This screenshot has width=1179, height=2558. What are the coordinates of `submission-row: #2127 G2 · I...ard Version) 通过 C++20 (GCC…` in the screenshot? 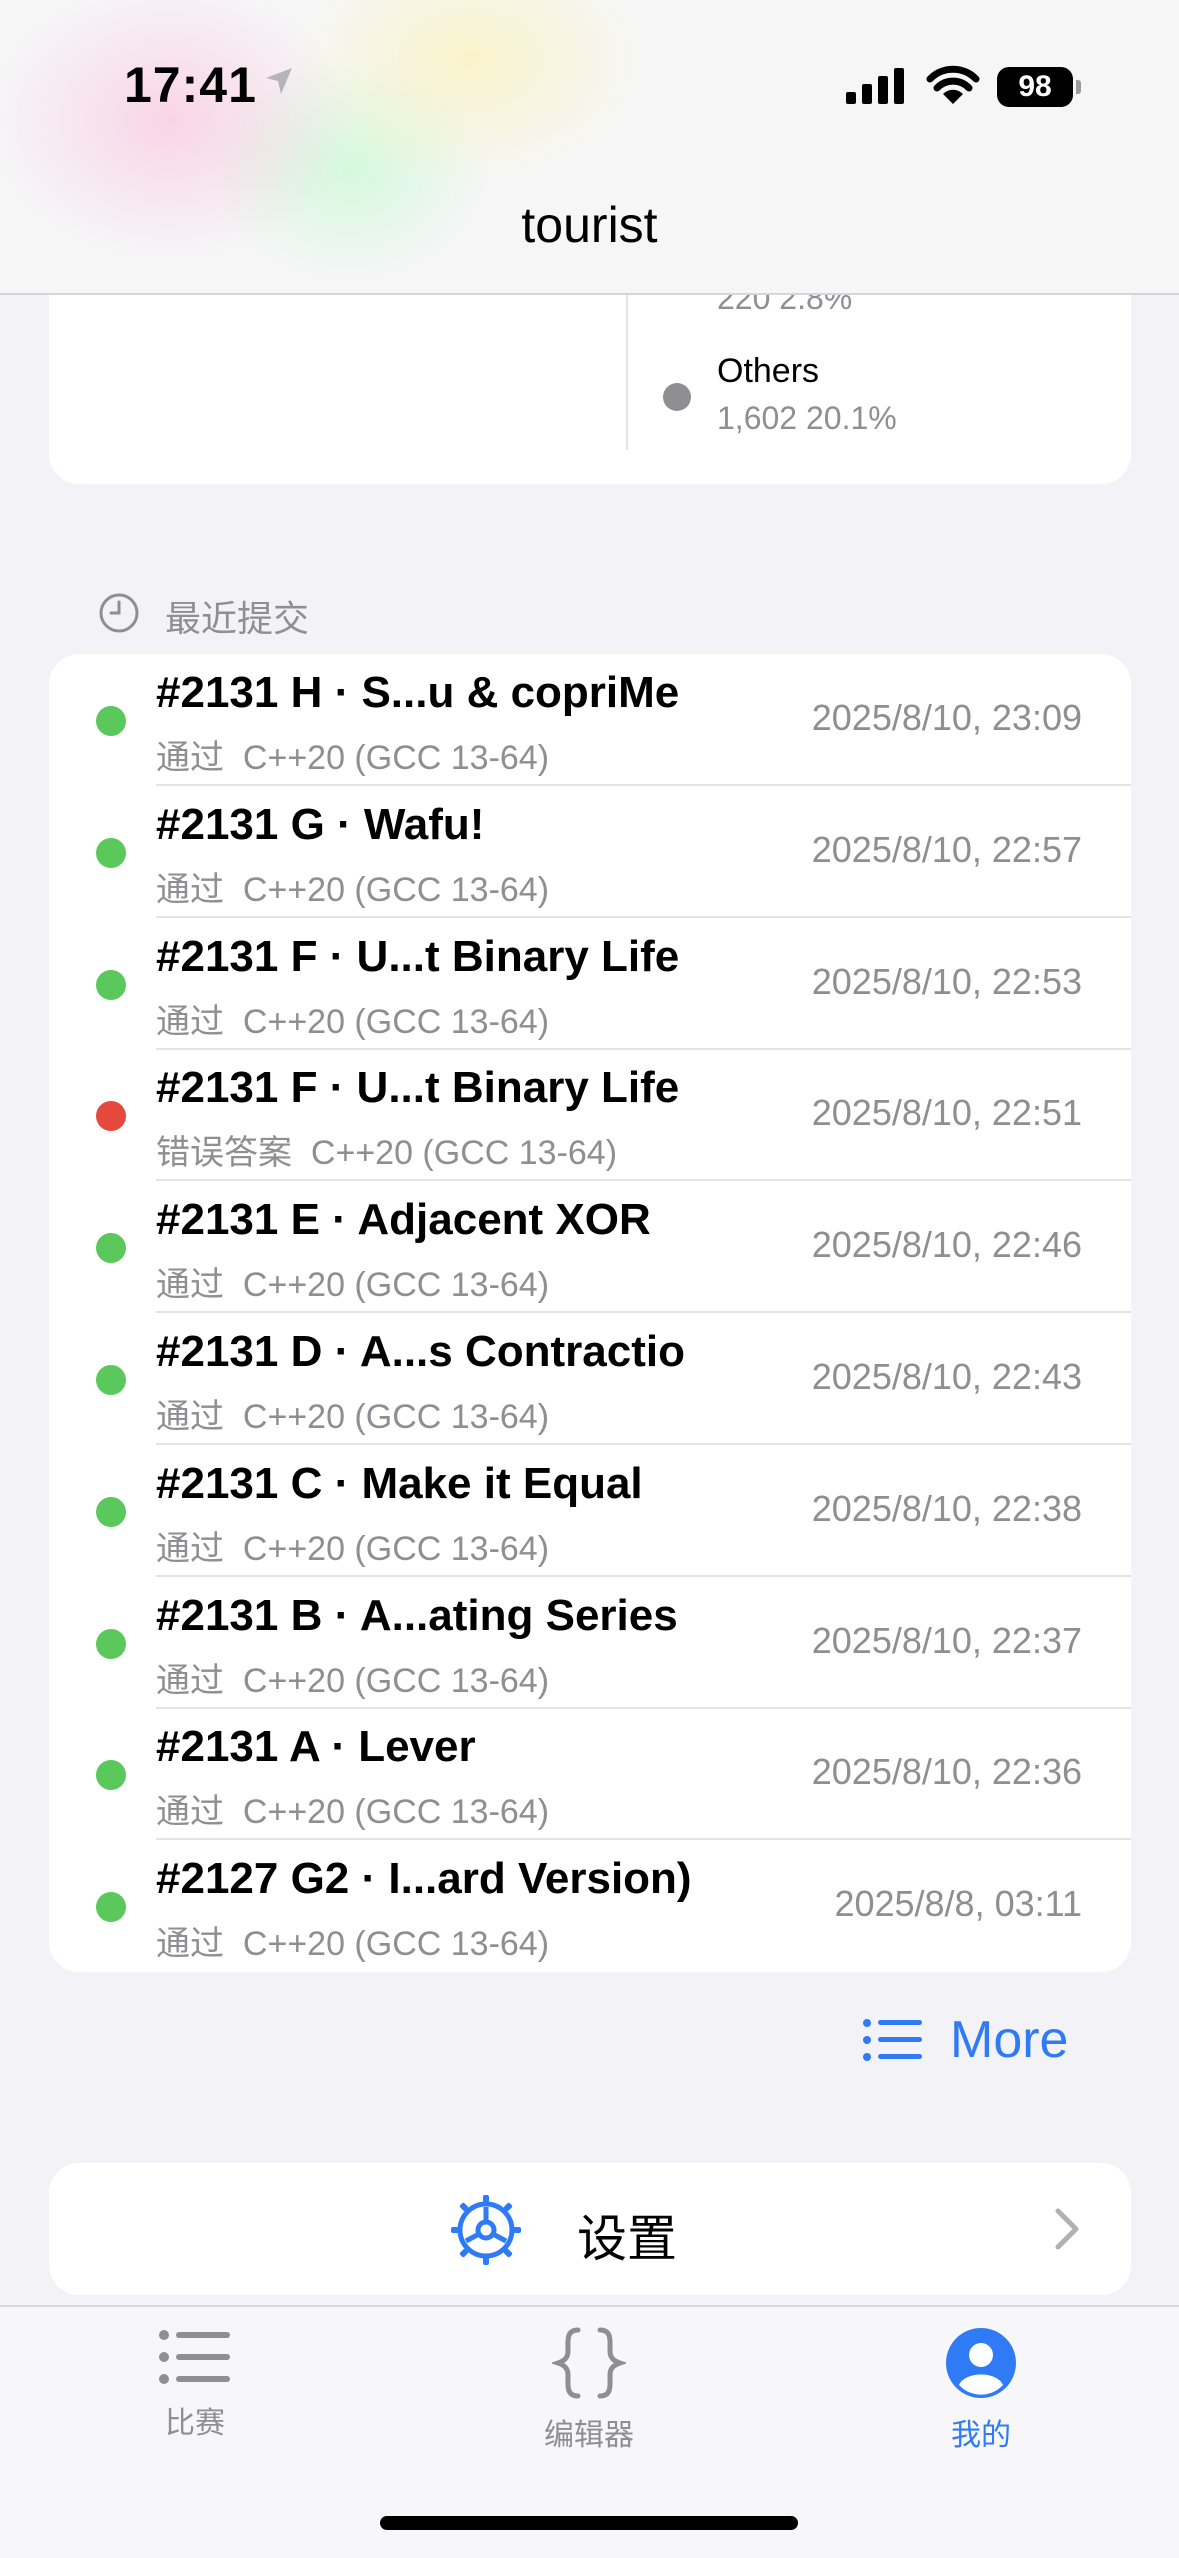 It's located at (590, 1906).